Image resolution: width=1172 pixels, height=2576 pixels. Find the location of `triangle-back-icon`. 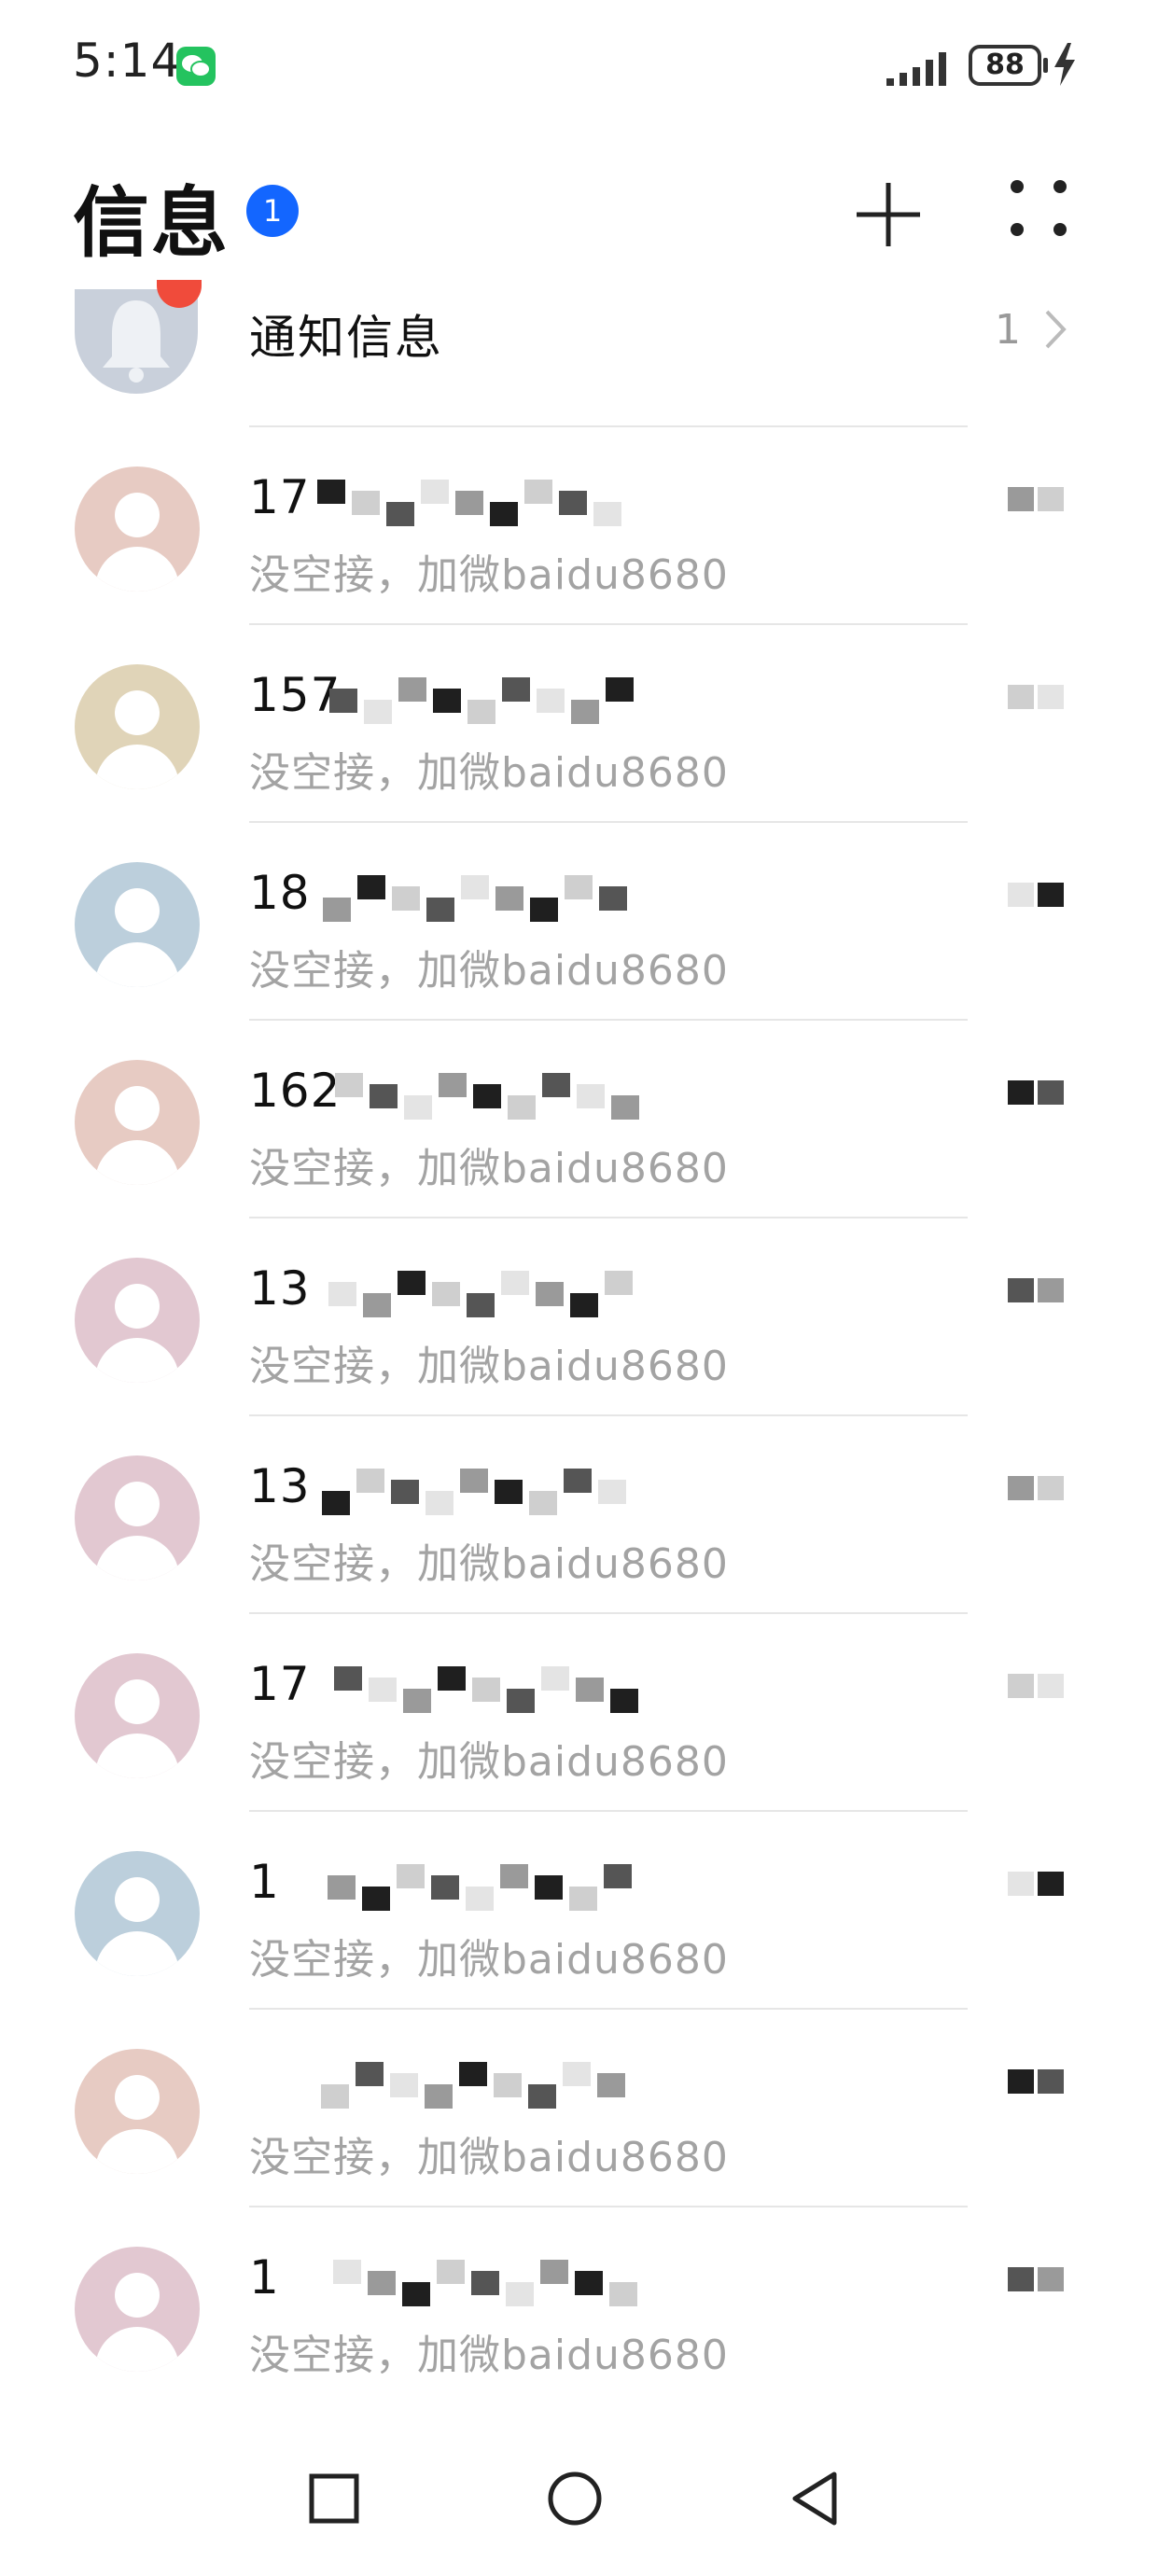

triangle-back-icon is located at coordinates (815, 2498).